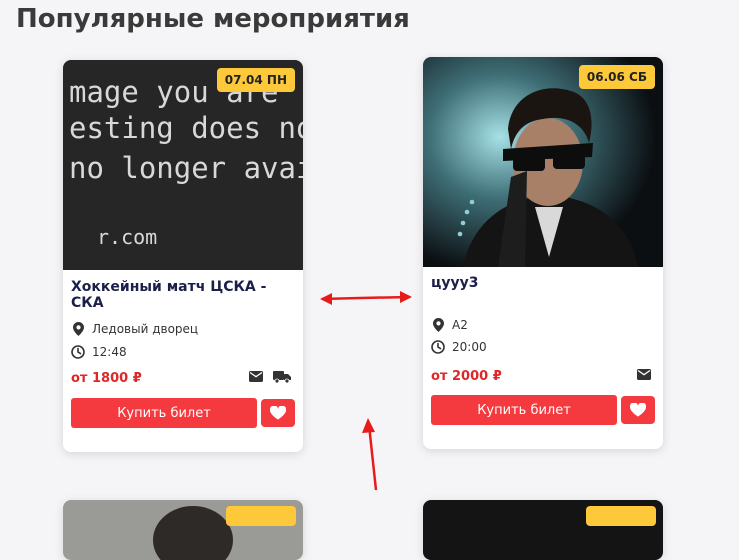 Image resolution: width=739 pixels, height=560 pixels. What do you see at coordinates (127, 237) in the screenshot?
I see `image-text-line: r.com` at bounding box center [127, 237].